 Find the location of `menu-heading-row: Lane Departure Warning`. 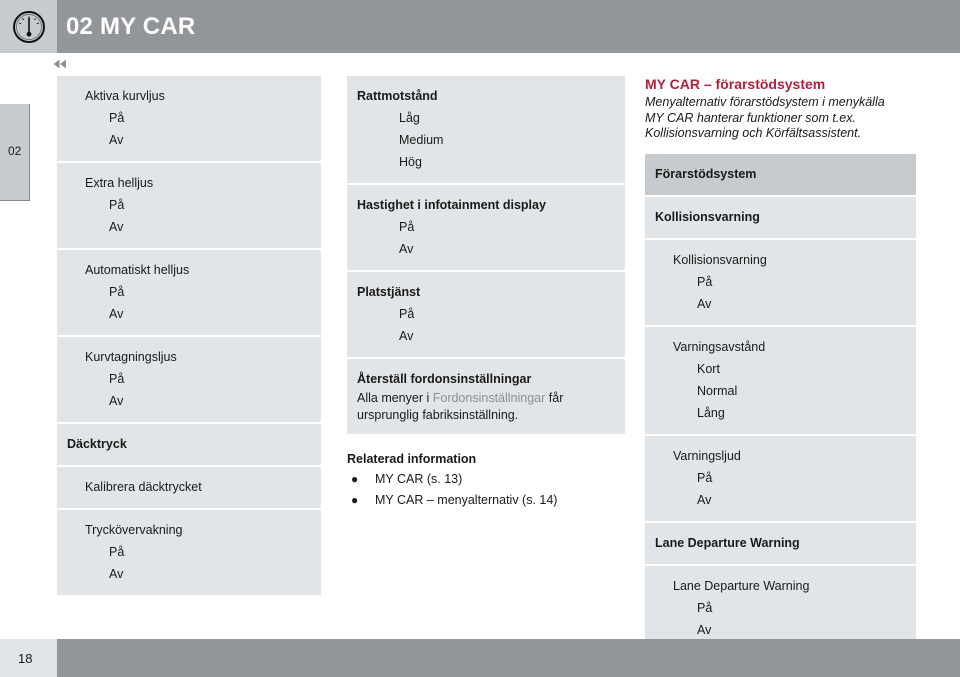

menu-heading-row: Lane Departure Warning is located at coordinates (775, 543).